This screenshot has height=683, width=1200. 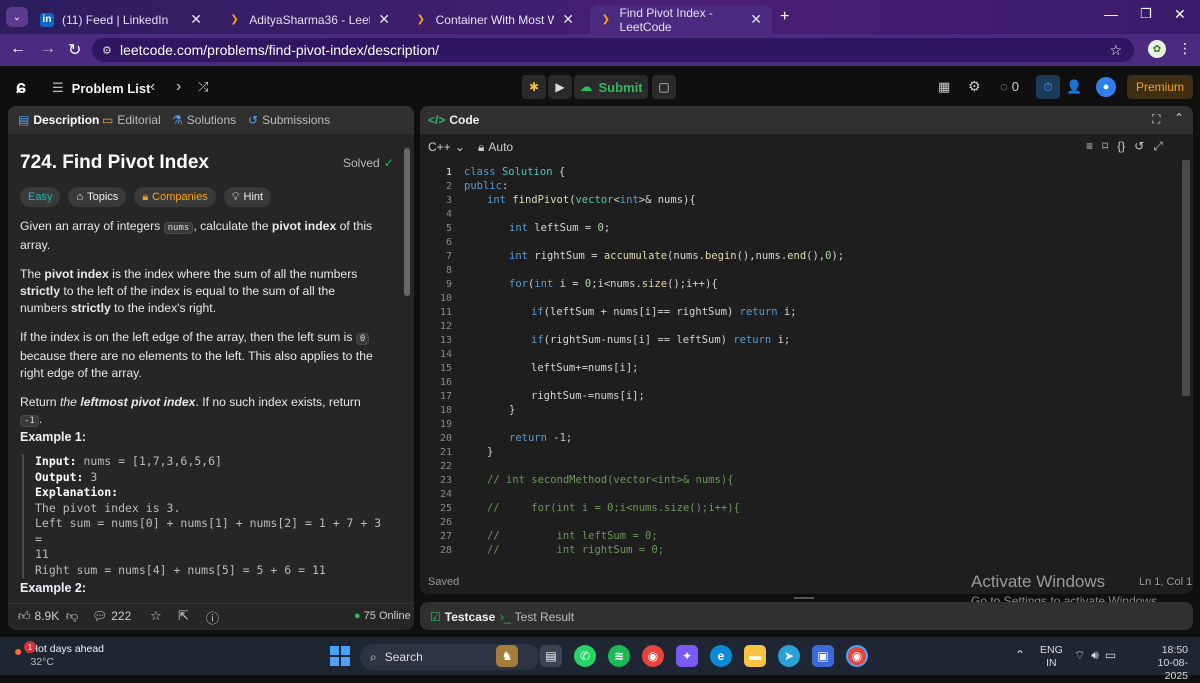 What do you see at coordinates (1009, 86) in the screenshot?
I see `coins-counter: ◌ 0` at bounding box center [1009, 86].